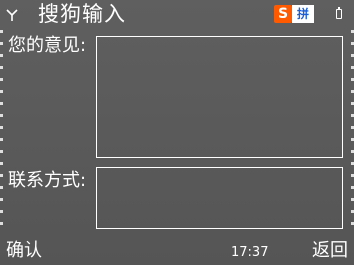 This screenshot has height=265, width=354. What do you see at coordinates (1, 130) in the screenshot?
I see `signal-strength-bar` at bounding box center [1, 130].